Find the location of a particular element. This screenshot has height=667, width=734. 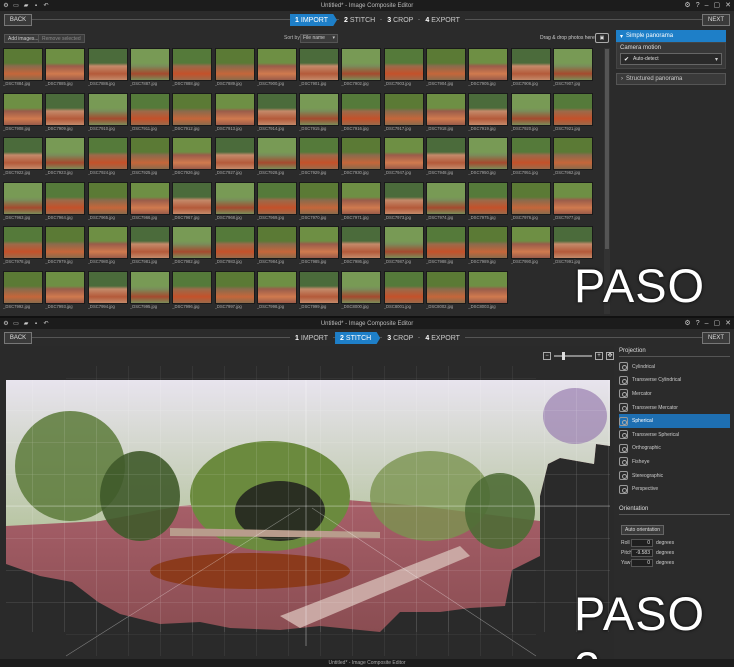

projection-option: Fisheye is located at coordinates (674, 462).